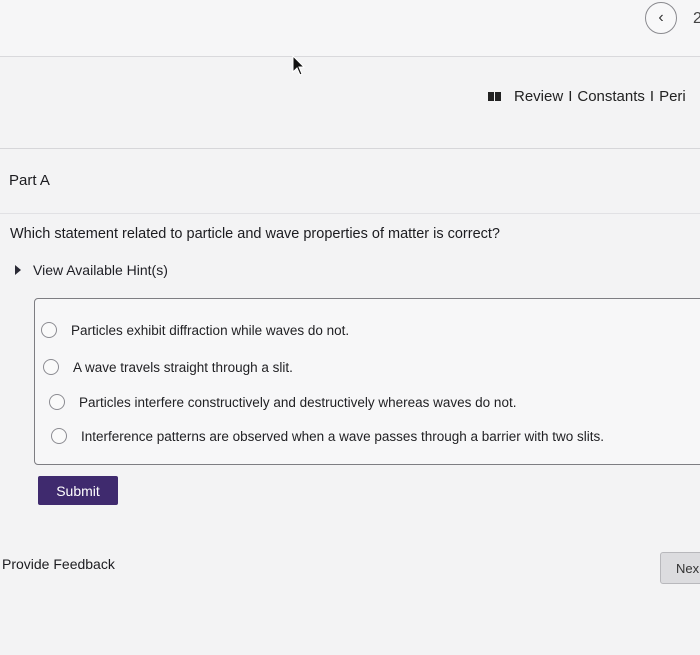 The width and height of the screenshot is (700, 655). I want to click on next-button: Nex, so click(680, 568).